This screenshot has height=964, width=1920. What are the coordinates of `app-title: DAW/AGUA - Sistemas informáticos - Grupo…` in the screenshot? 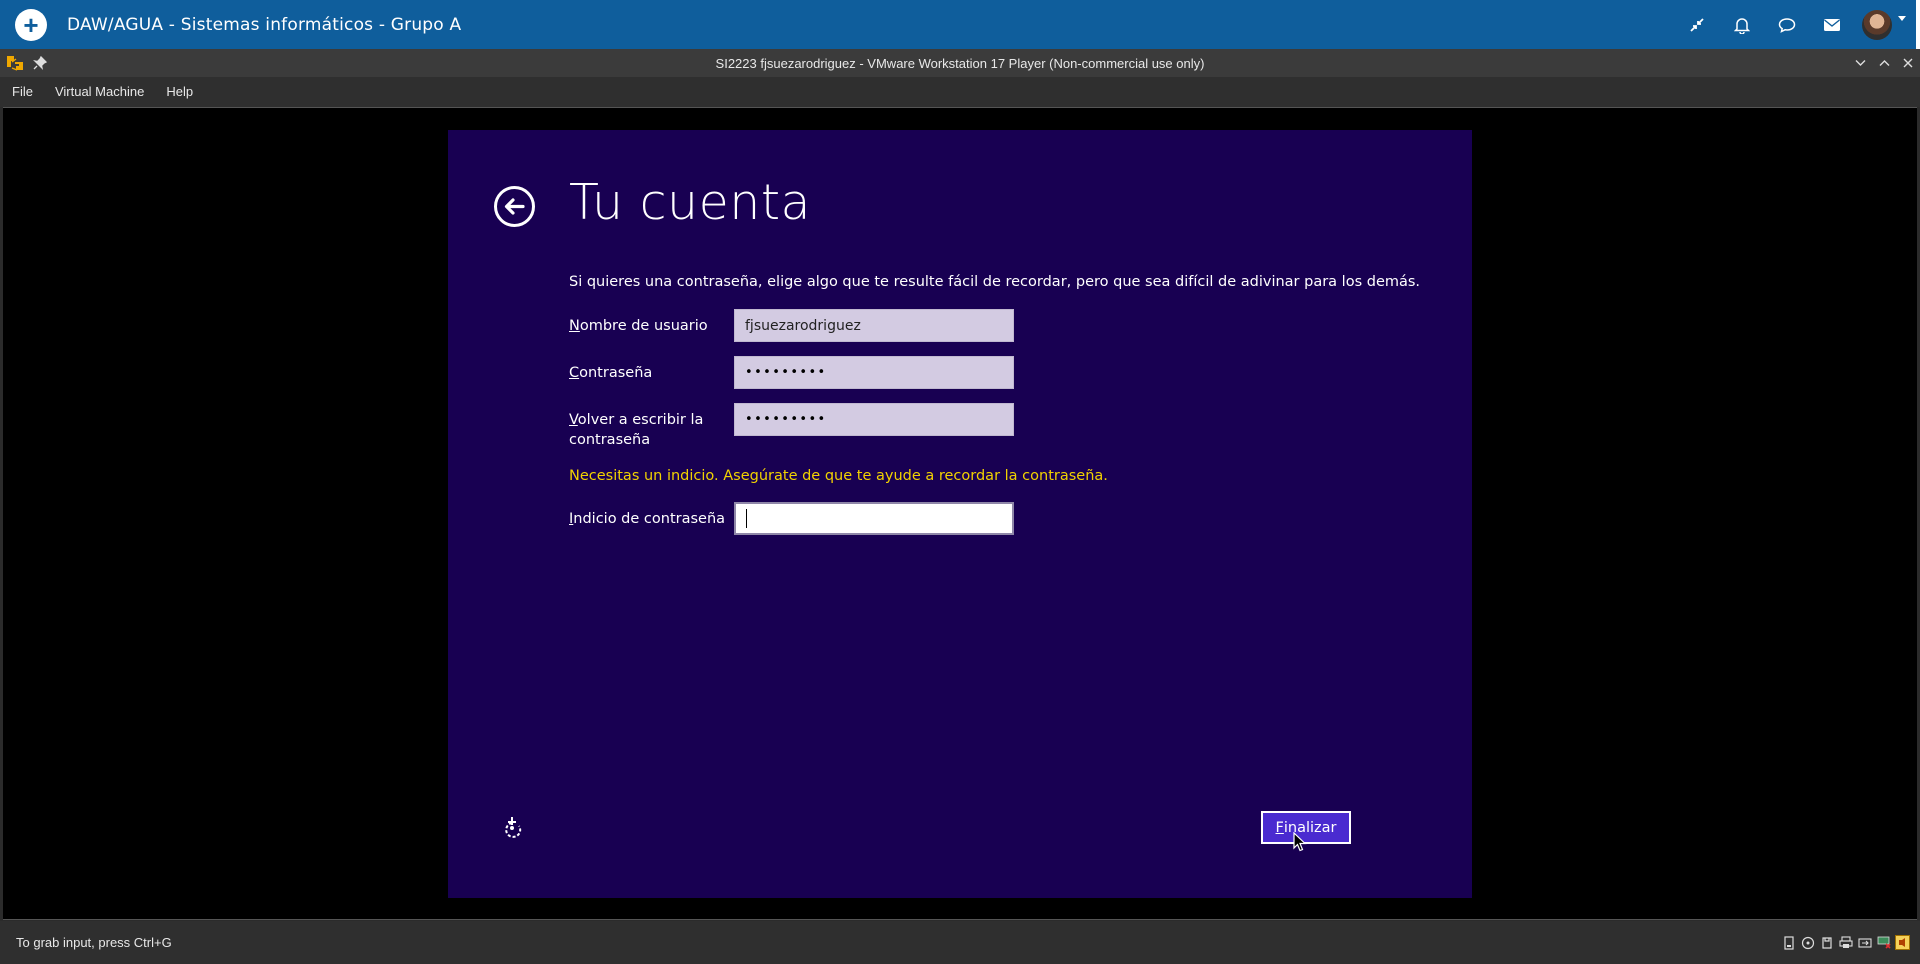 It's located at (264, 24).